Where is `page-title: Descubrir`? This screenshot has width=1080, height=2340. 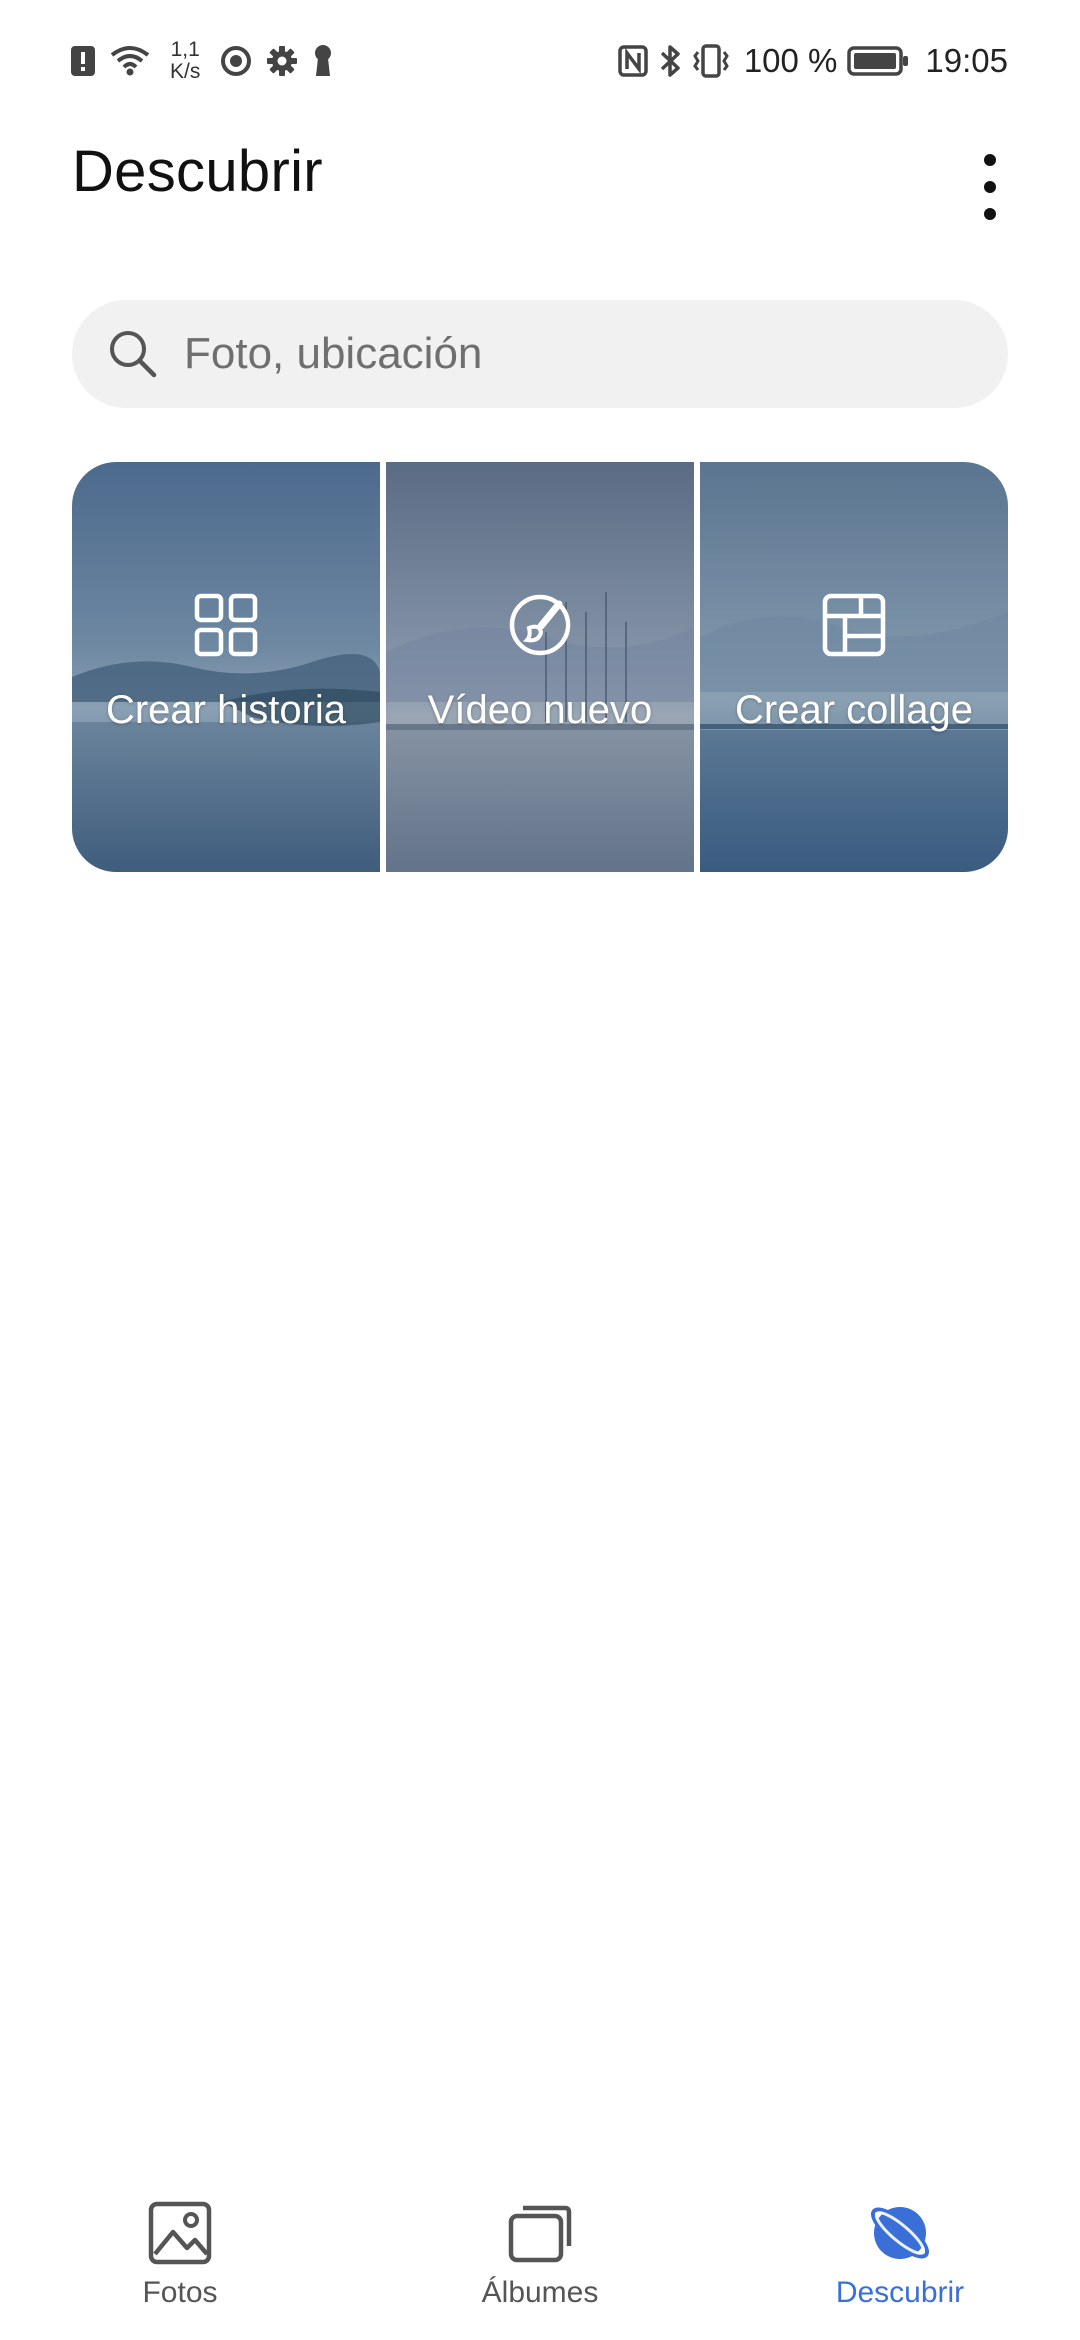 page-title: Descubrir is located at coordinates (197, 171).